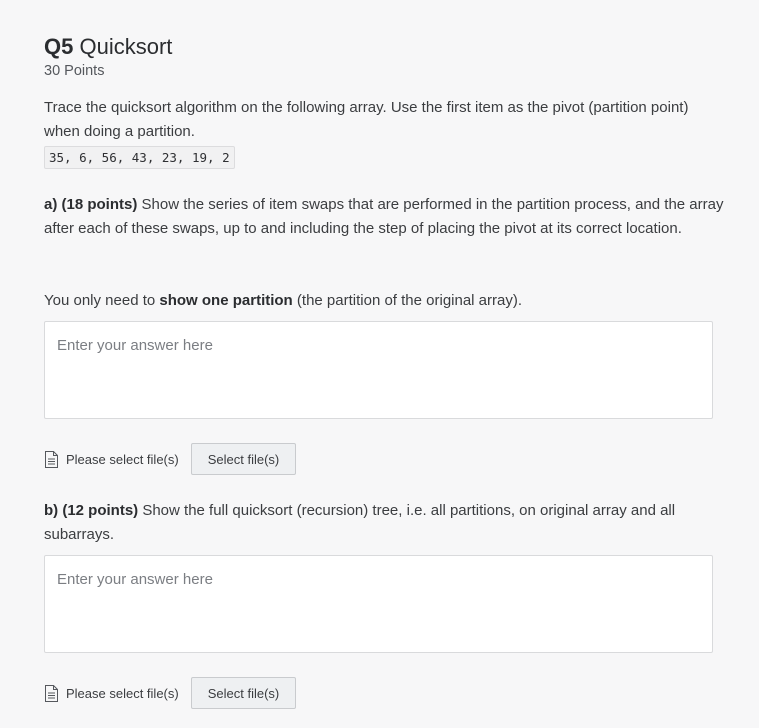 Image resolution: width=759 pixels, height=728 pixels. Describe the element at coordinates (407, 300) in the screenshot. I see `part-a-note-suffix: (the partition of the original array).` at that location.